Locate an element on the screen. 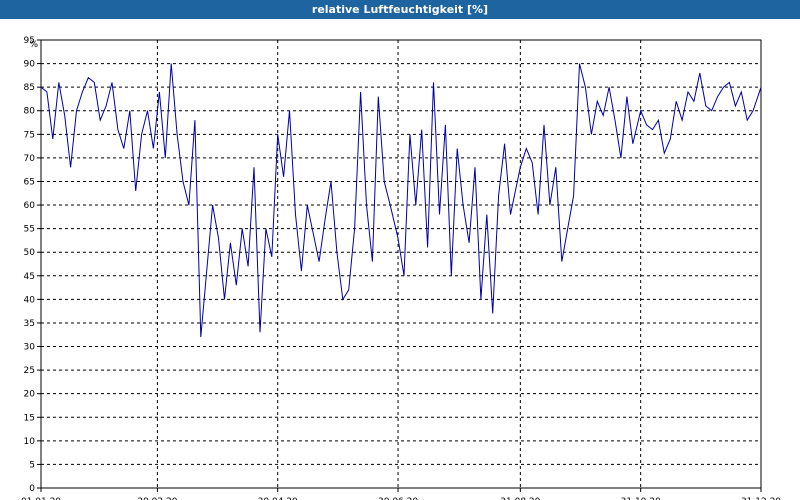  y-tick-label: 55 is located at coordinates (29, 230).